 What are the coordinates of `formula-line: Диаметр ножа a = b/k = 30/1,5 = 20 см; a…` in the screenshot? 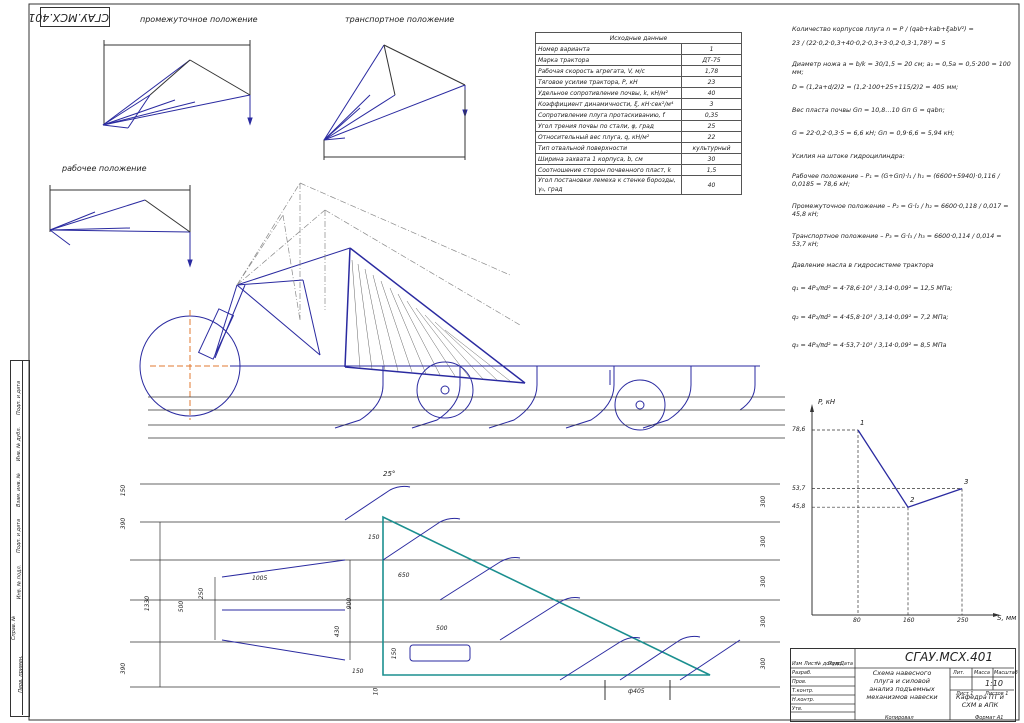 It's located at (901, 68).